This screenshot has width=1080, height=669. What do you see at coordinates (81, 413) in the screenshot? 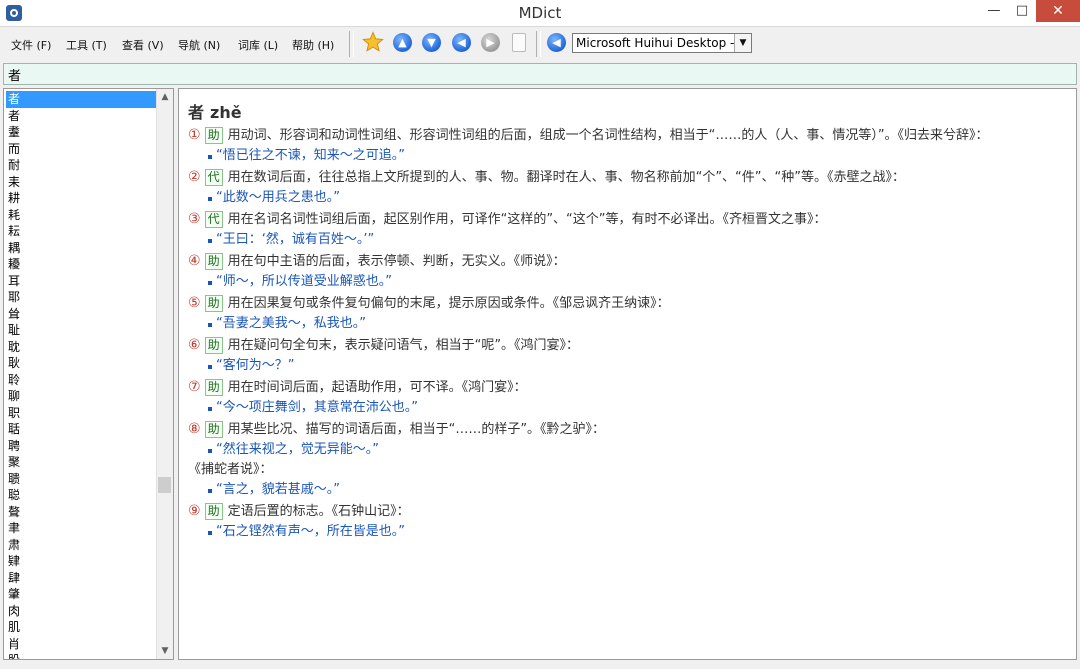
I see `word-list-item: 职` at bounding box center [81, 413].